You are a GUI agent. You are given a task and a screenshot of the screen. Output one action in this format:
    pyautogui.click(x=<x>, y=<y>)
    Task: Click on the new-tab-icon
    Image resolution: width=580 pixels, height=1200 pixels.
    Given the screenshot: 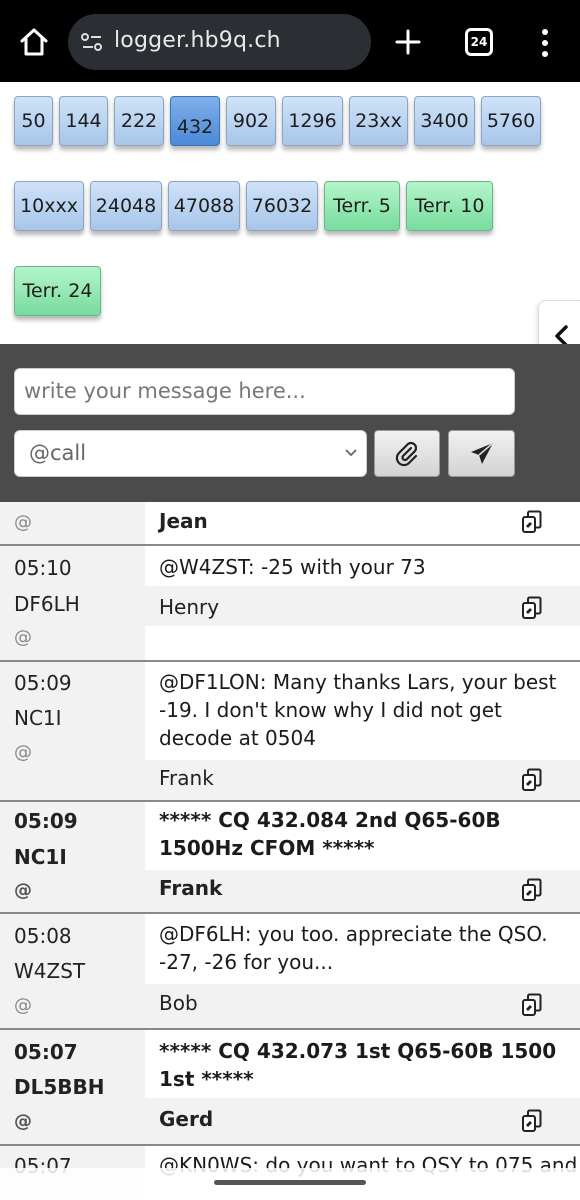 What is the action you would take?
    pyautogui.click(x=408, y=42)
    